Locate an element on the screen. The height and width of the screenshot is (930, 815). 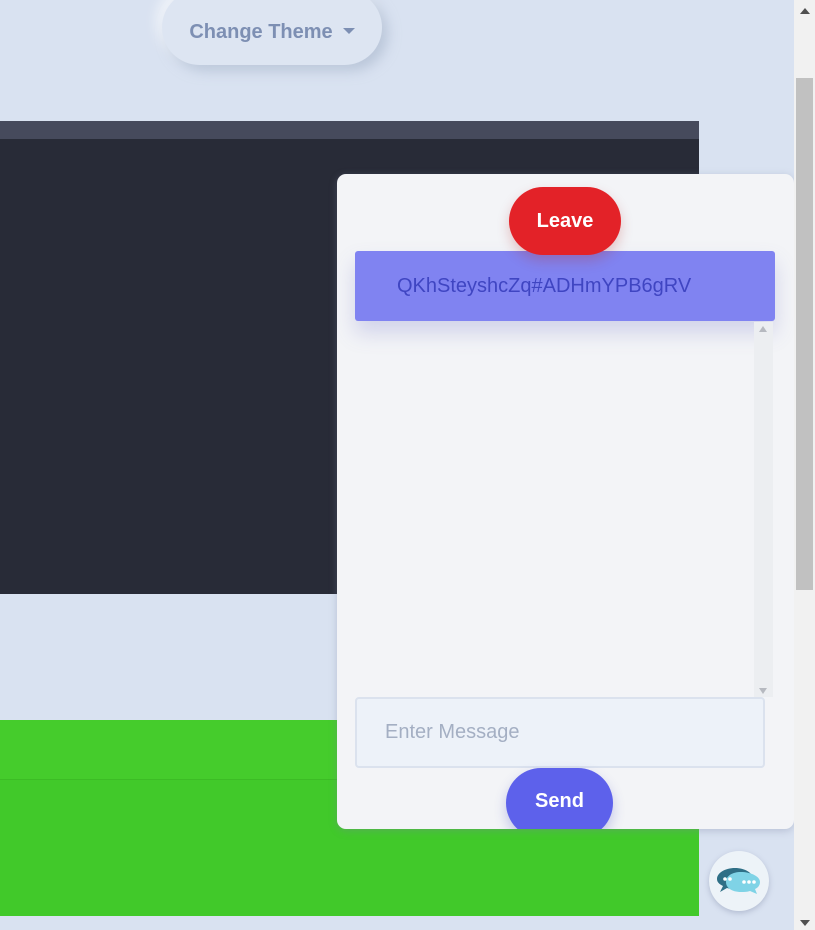
leave-button-label: Leave is located at coordinates (565, 220).